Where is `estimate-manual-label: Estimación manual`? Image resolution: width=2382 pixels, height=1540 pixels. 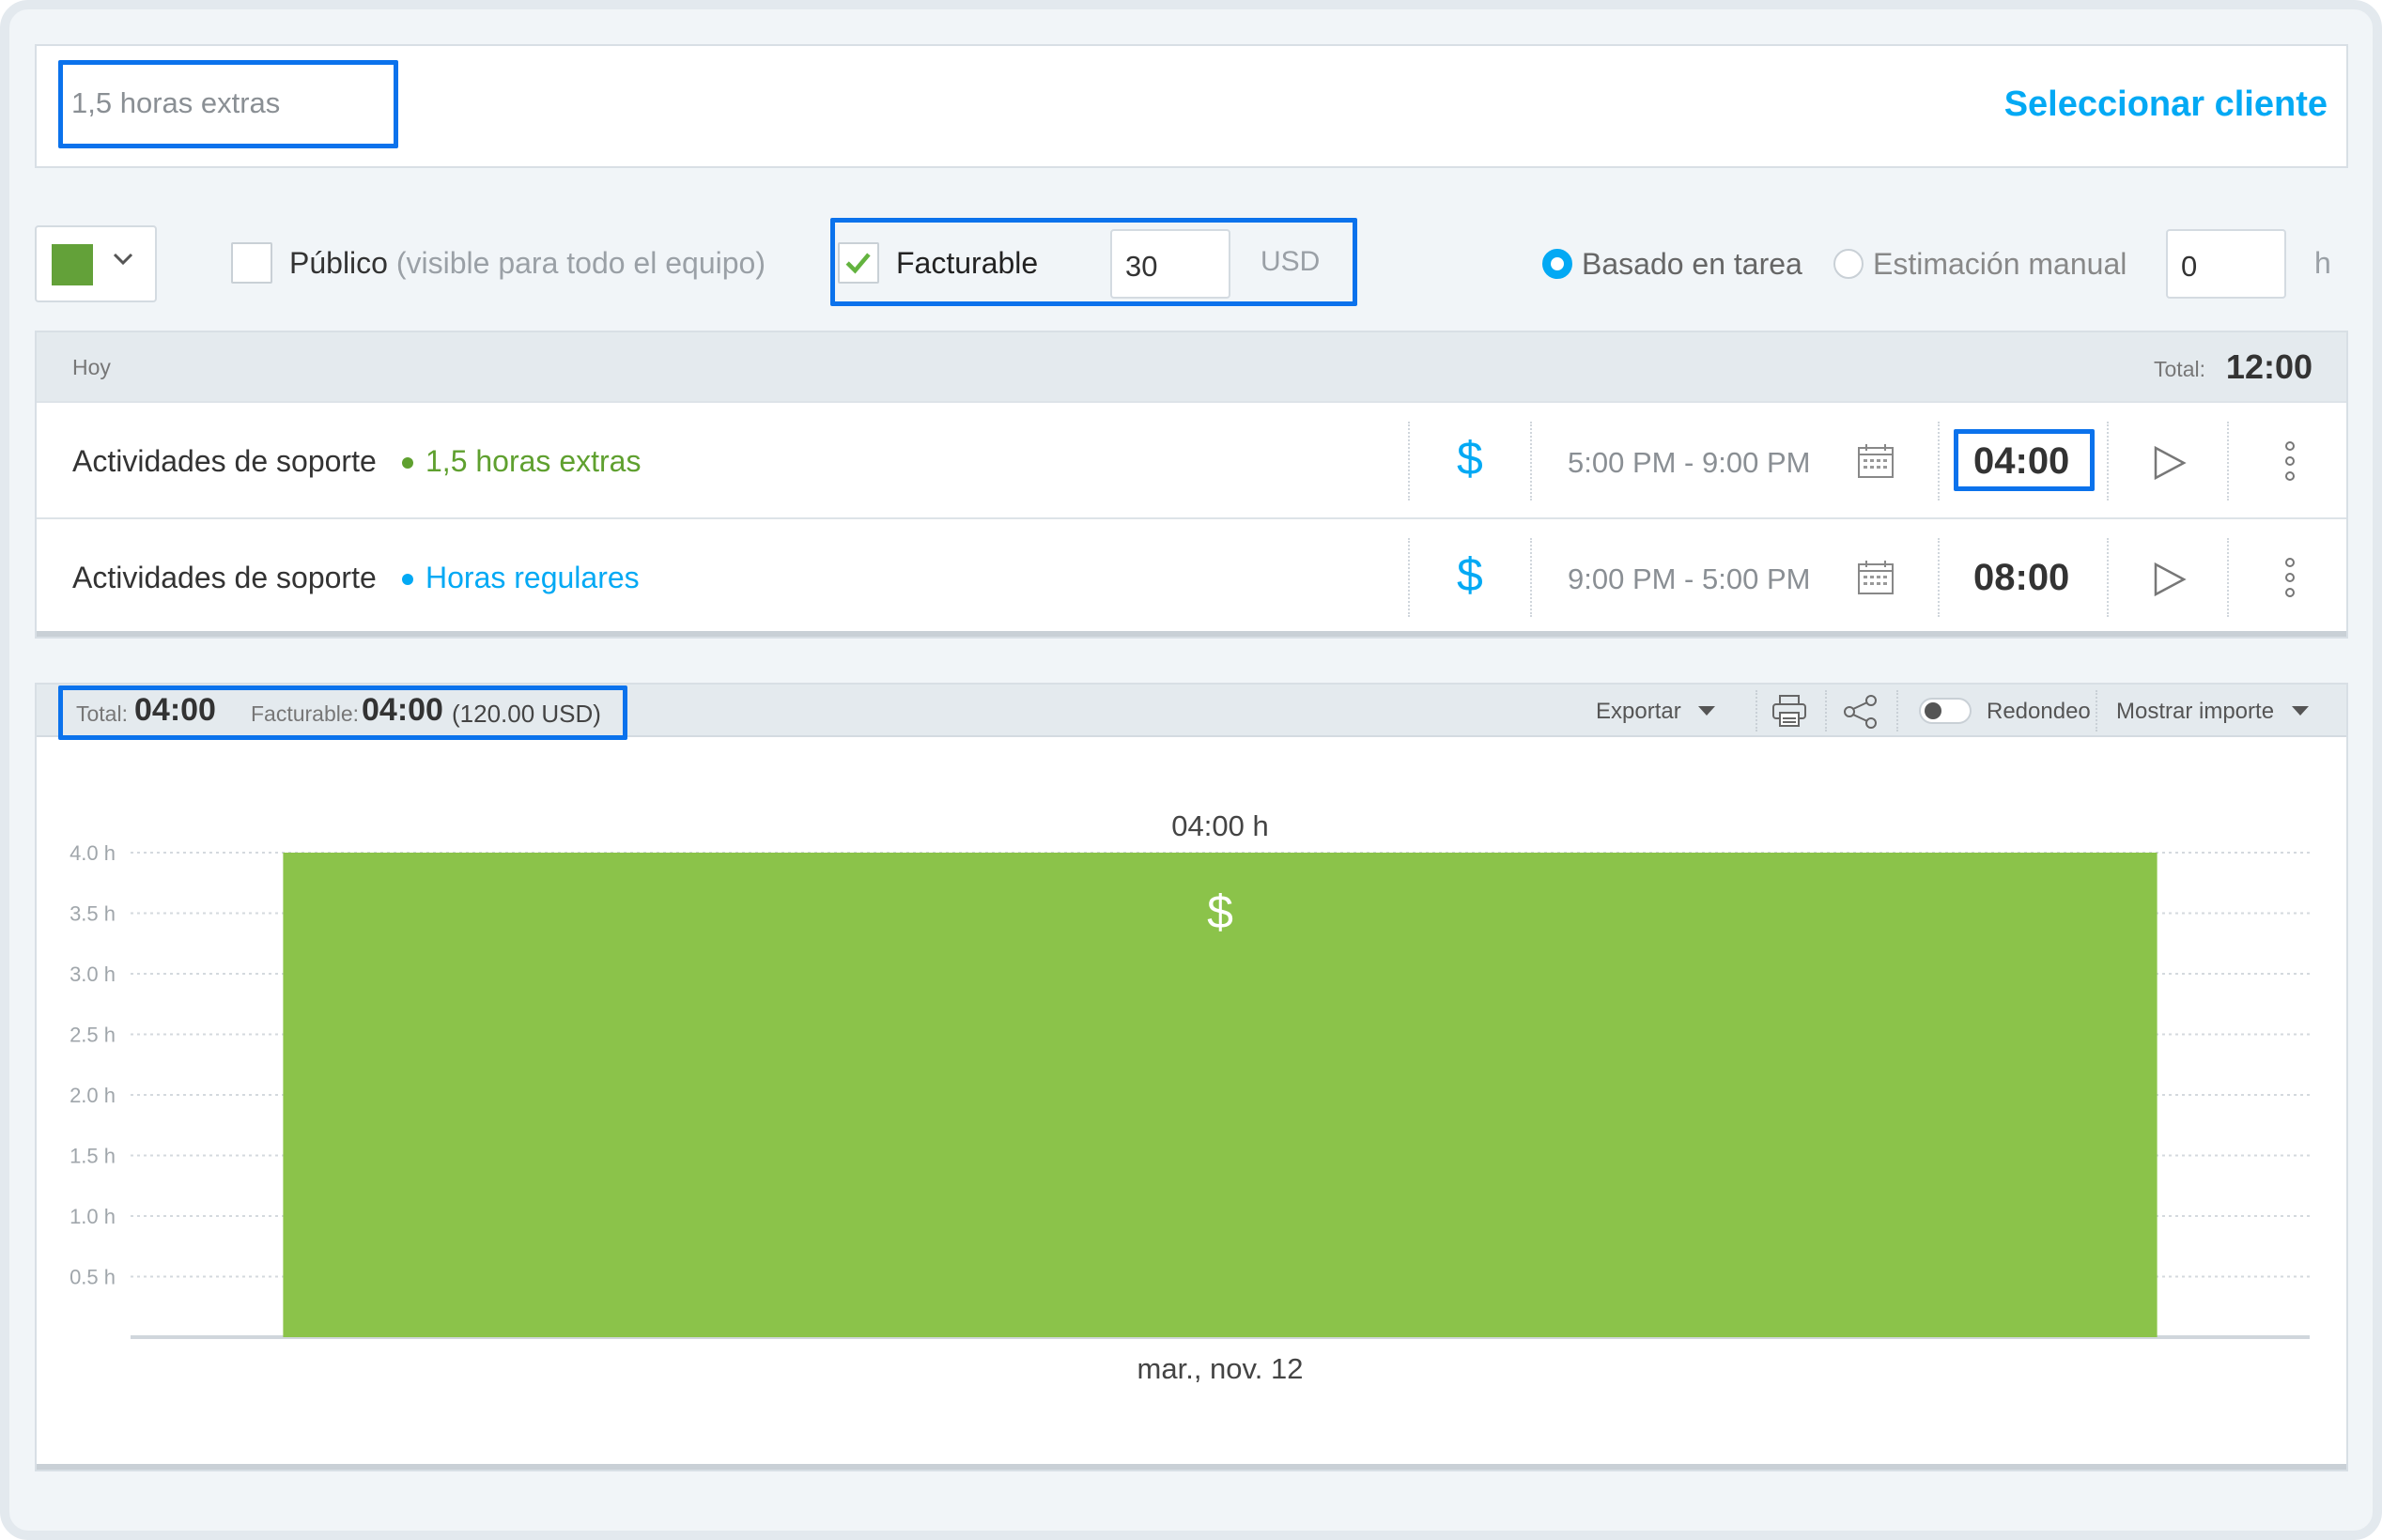
estimate-manual-label: Estimación manual is located at coordinates (2000, 264).